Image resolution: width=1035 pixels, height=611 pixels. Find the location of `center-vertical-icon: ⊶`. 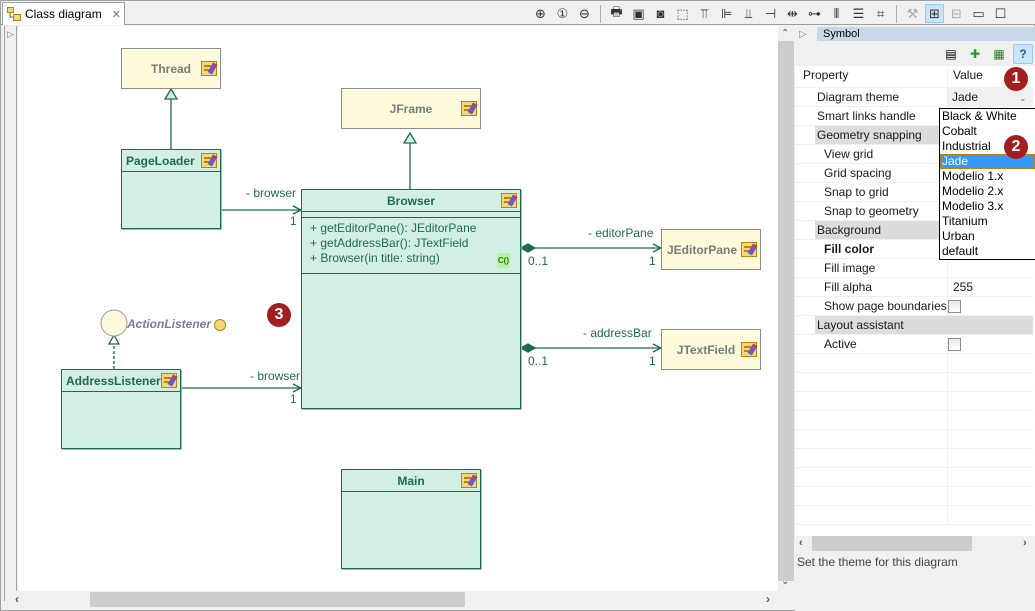

center-vertical-icon: ⊶ is located at coordinates (814, 13).